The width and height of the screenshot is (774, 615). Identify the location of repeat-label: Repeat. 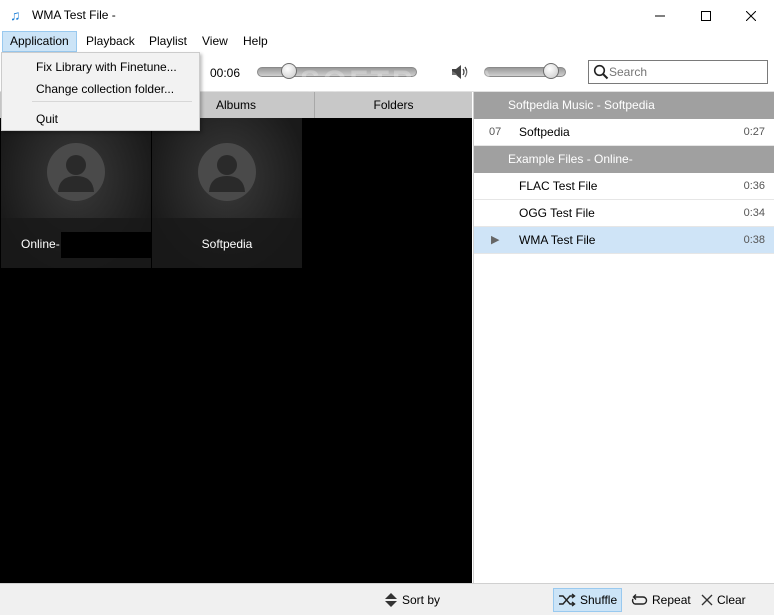
(671, 600).